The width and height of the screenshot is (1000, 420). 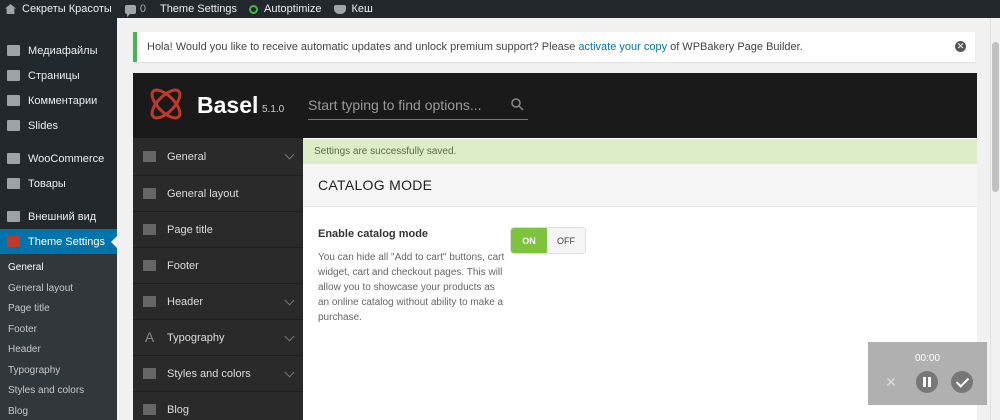 What do you see at coordinates (622, 47) in the screenshot?
I see `activate-link: activate your copy` at bounding box center [622, 47].